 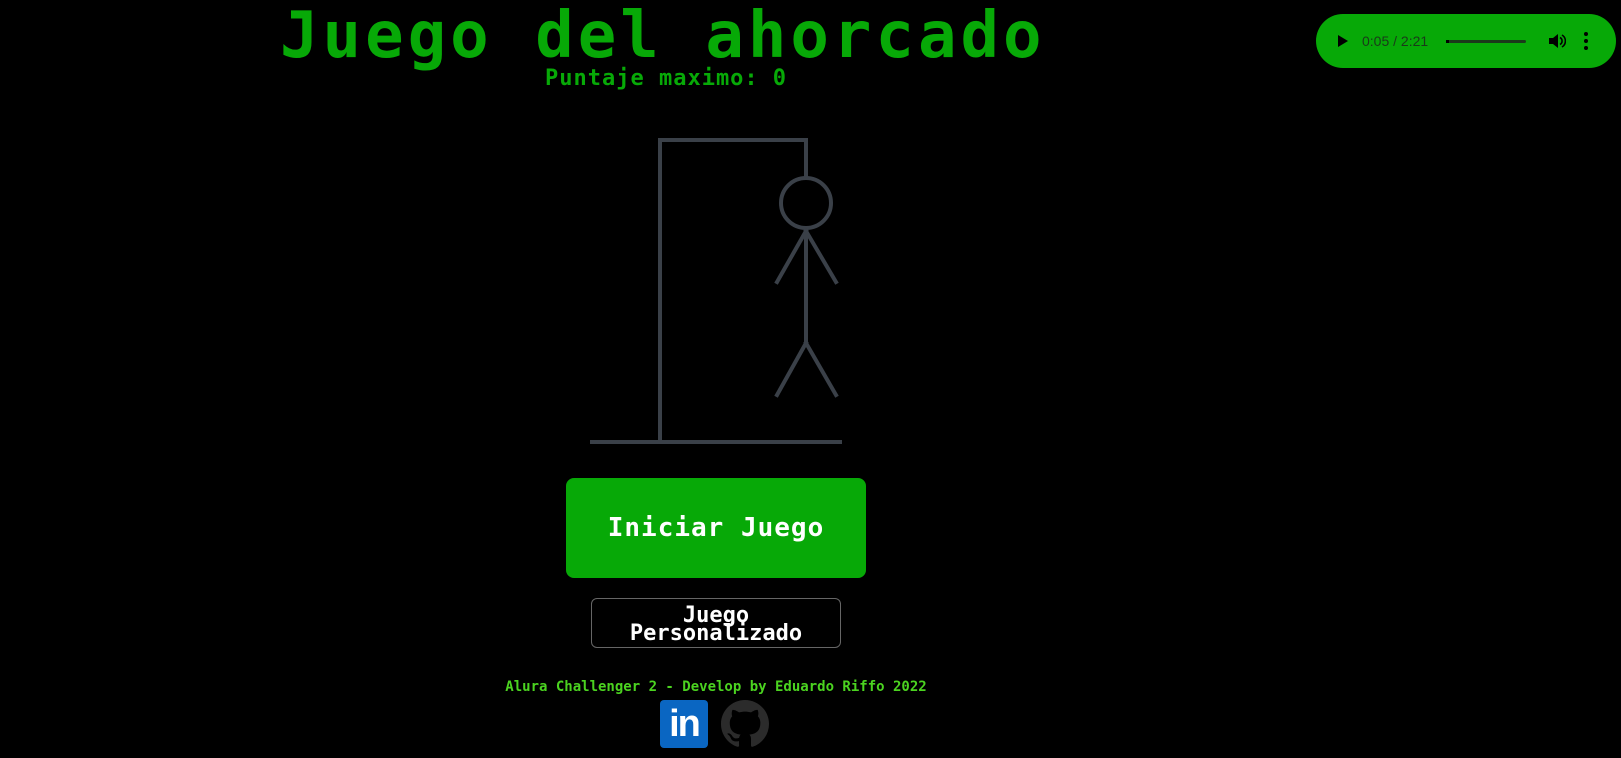 What do you see at coordinates (779, 78) in the screenshot?
I see `high-score-value: 0` at bounding box center [779, 78].